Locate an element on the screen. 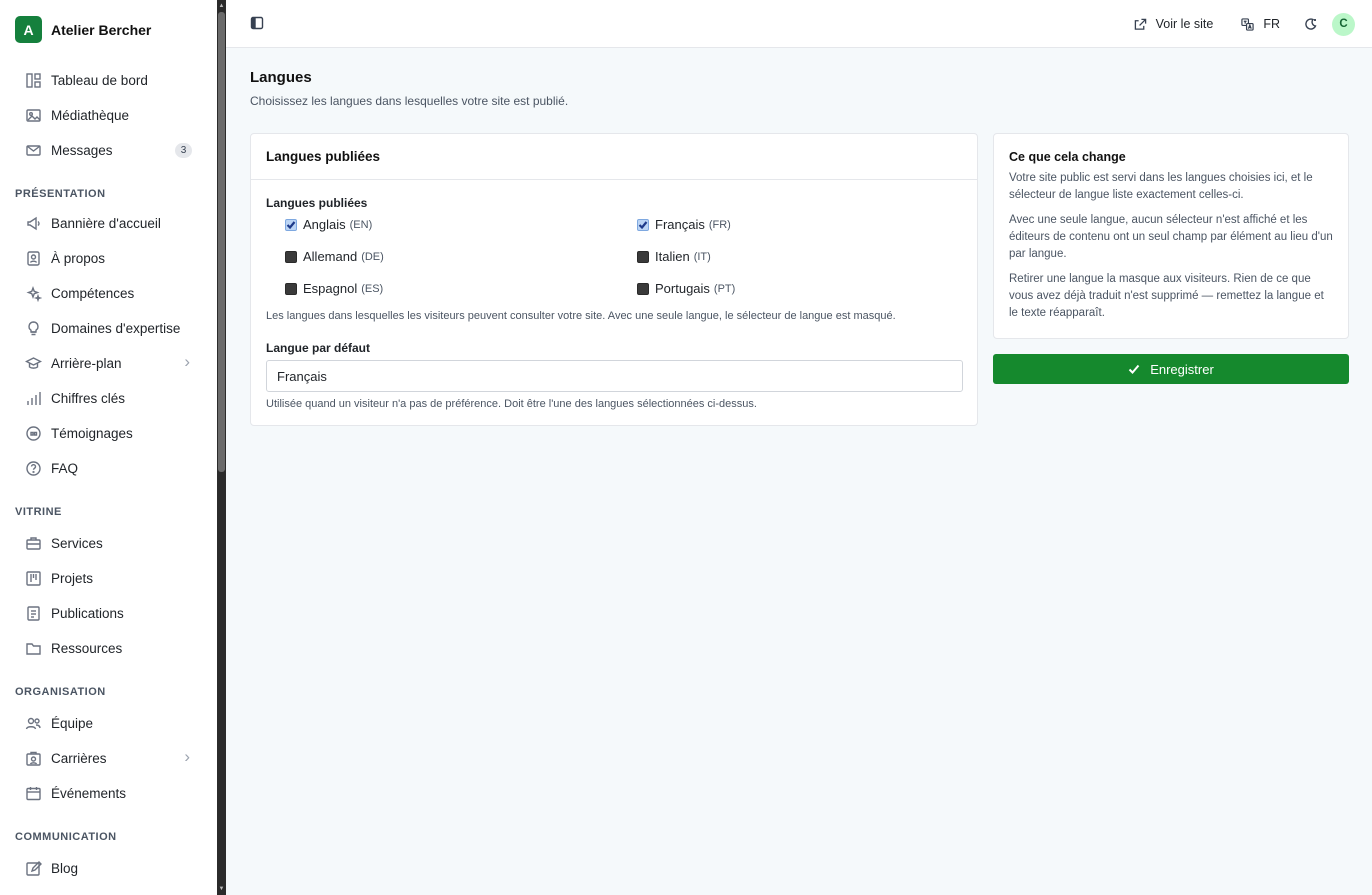 The image size is (1372, 895). view-site-link: Voir le site is located at coordinates (1174, 24).